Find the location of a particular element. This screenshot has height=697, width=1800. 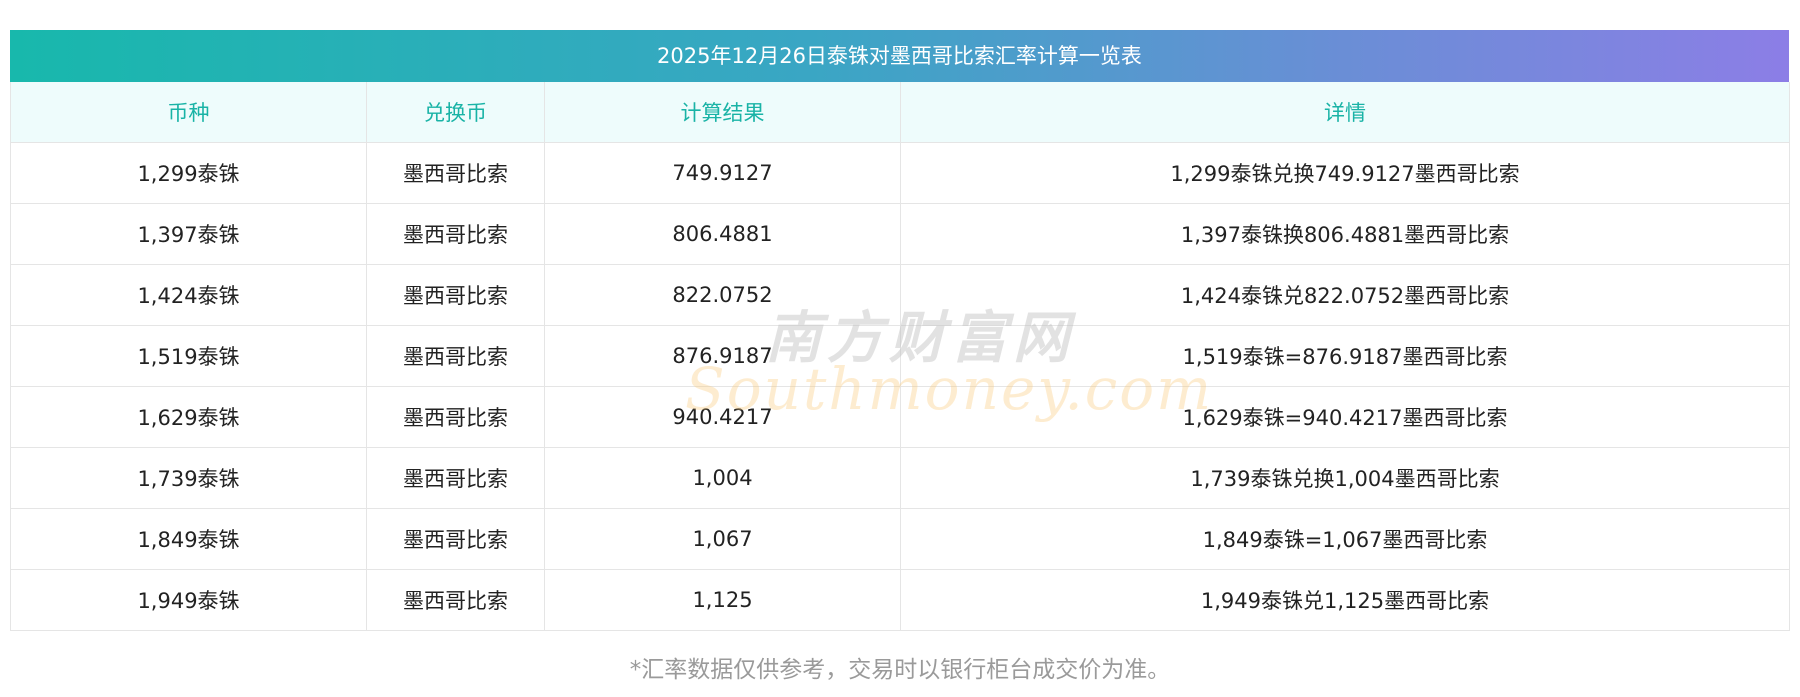

cell-details: 1,519泰铢=876.9187墨西哥比索 is located at coordinates (1345, 356).